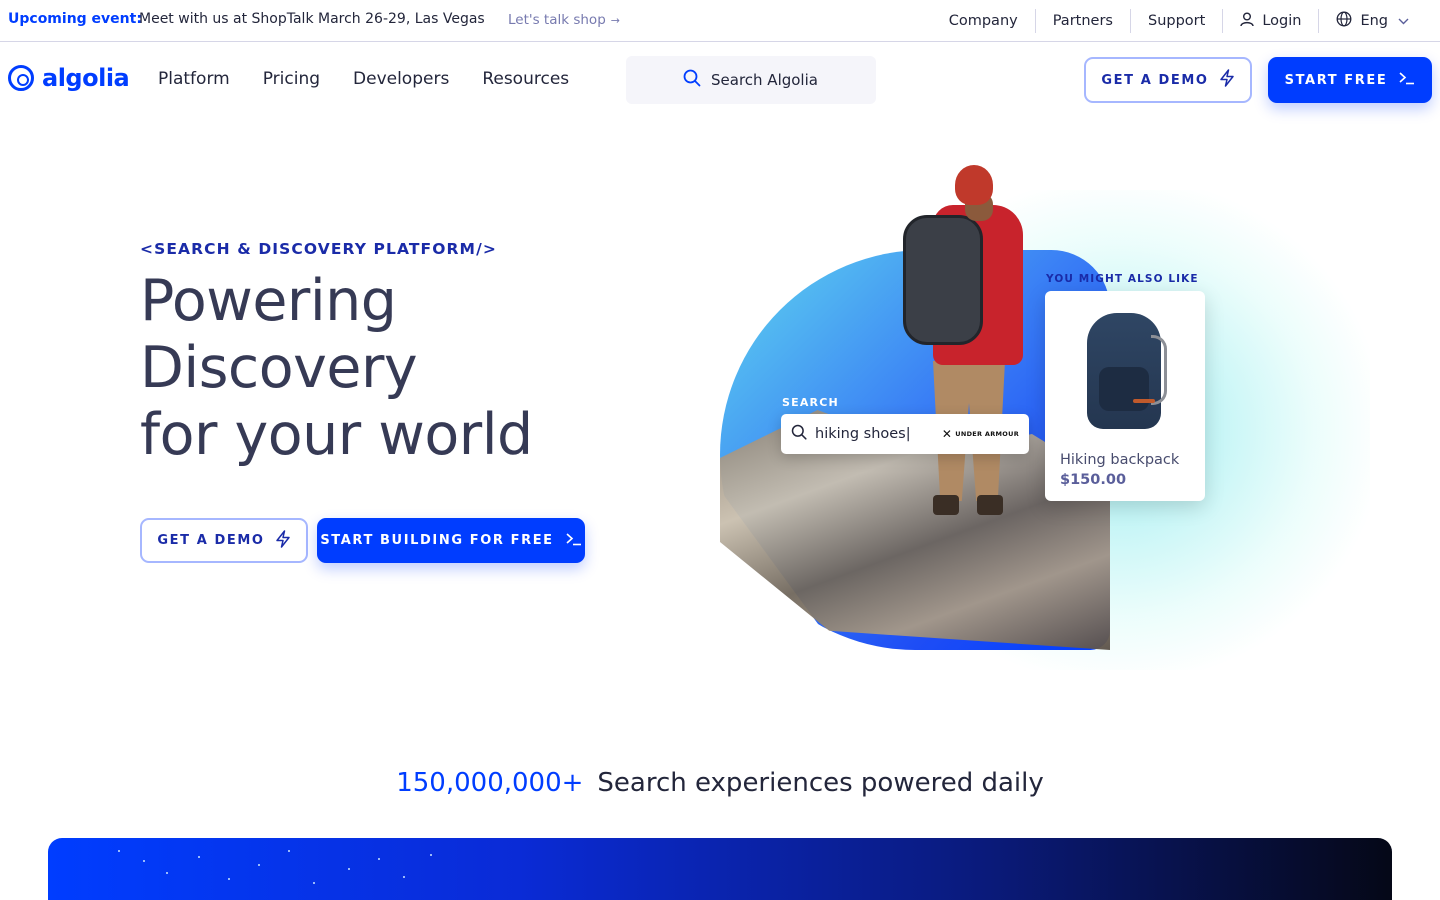  What do you see at coordinates (268, 301) in the screenshot?
I see `headline-line-1: Powering` at bounding box center [268, 301].